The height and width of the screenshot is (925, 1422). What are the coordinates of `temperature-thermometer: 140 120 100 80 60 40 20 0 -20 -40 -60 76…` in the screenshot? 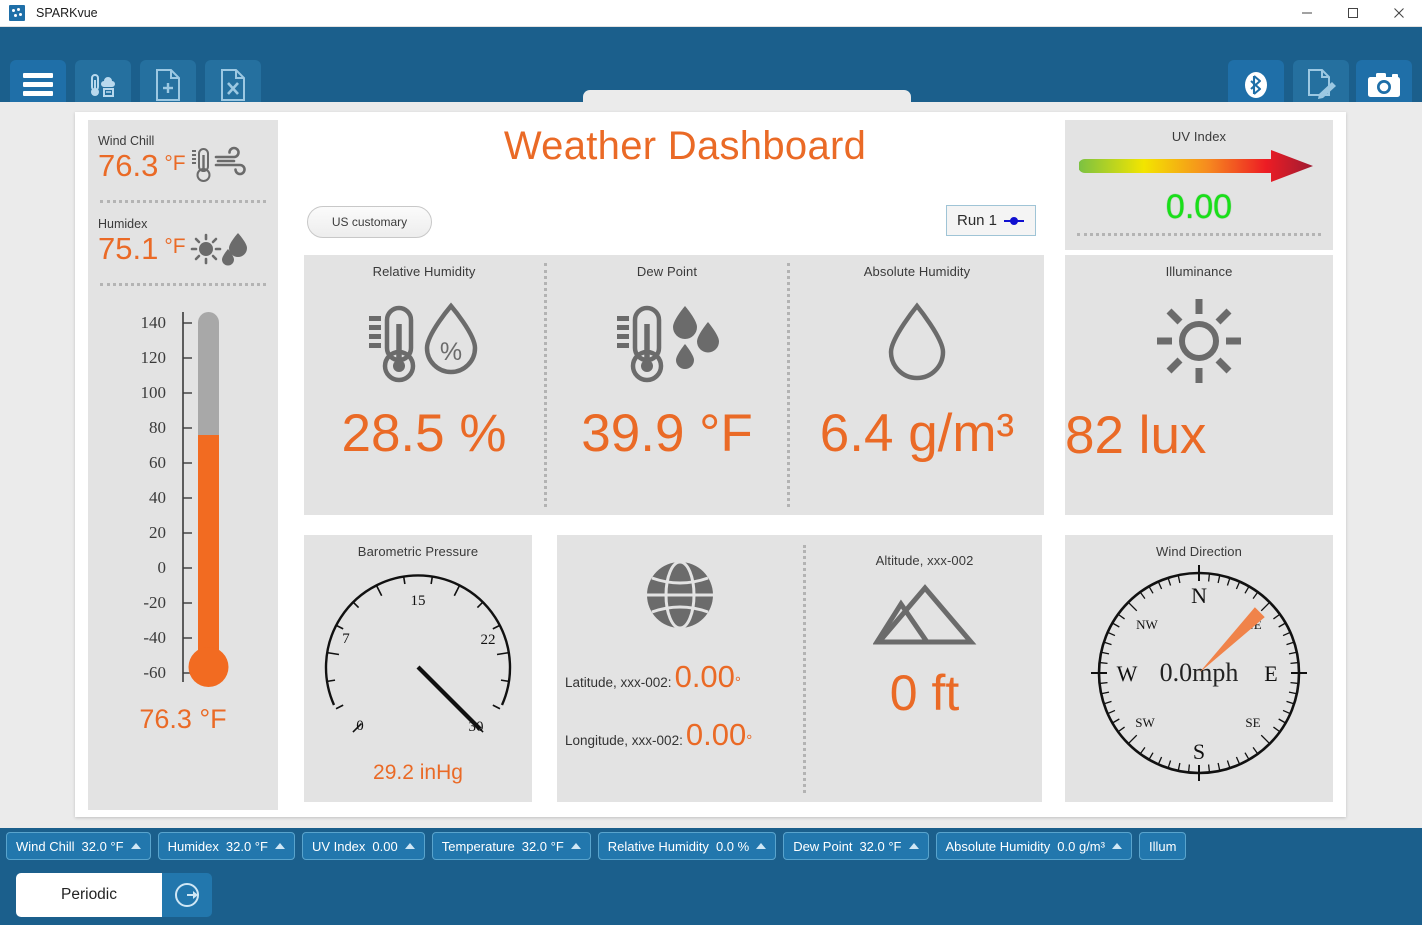 It's located at (183, 519).